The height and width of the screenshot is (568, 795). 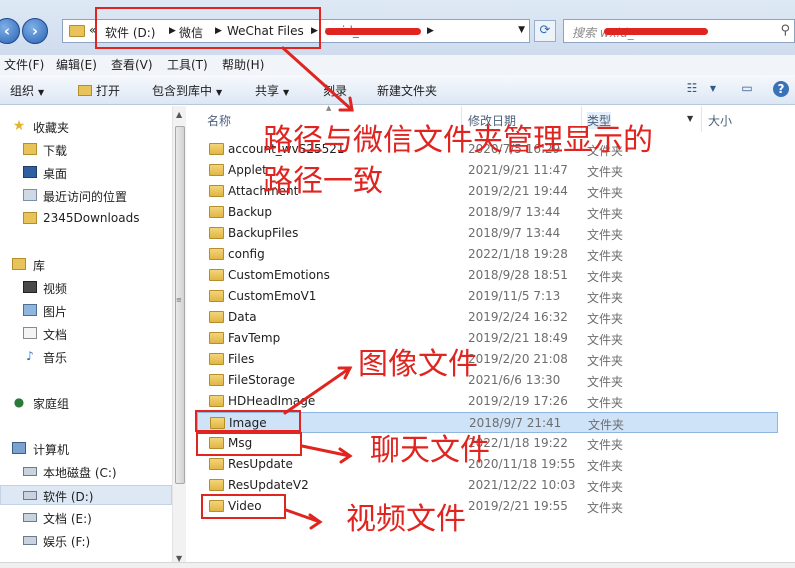 I want to click on share-button: 共享 ▼, so click(x=272, y=90).